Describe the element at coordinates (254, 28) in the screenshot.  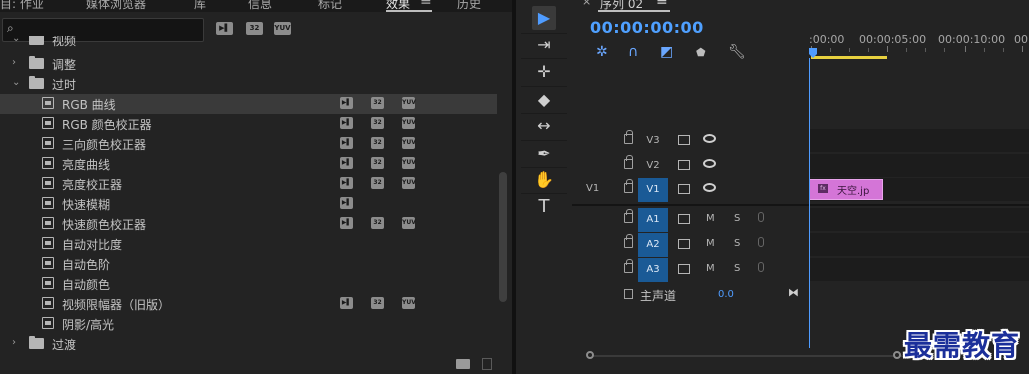
I see `32bit-filter-button: 32` at that location.